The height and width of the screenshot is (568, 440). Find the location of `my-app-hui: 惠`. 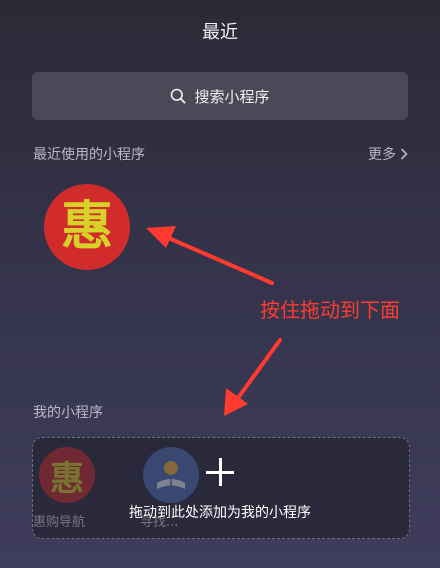

my-app-hui: 惠 is located at coordinates (67, 475).